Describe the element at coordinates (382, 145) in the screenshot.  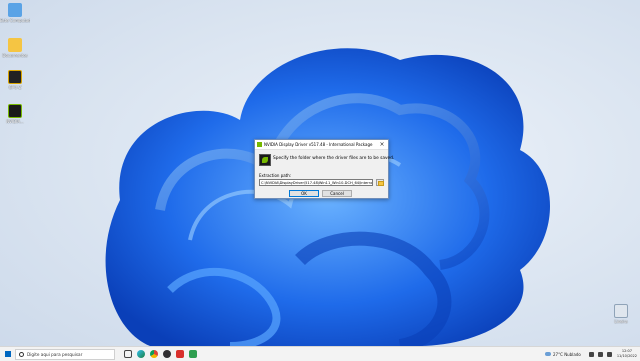
I see `close-icon: ×` at that location.